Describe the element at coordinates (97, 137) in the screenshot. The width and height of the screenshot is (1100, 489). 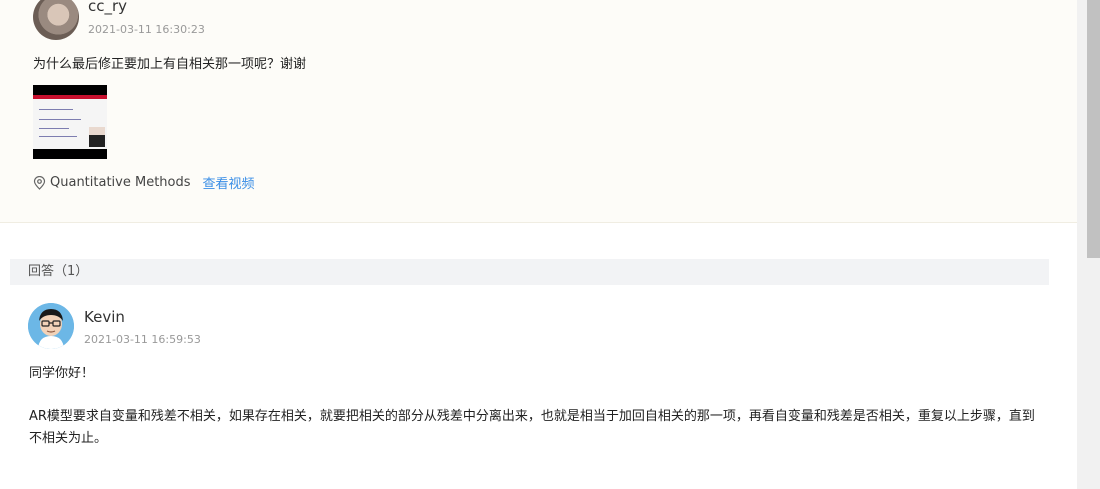
I see `thumbnail-presenter` at that location.